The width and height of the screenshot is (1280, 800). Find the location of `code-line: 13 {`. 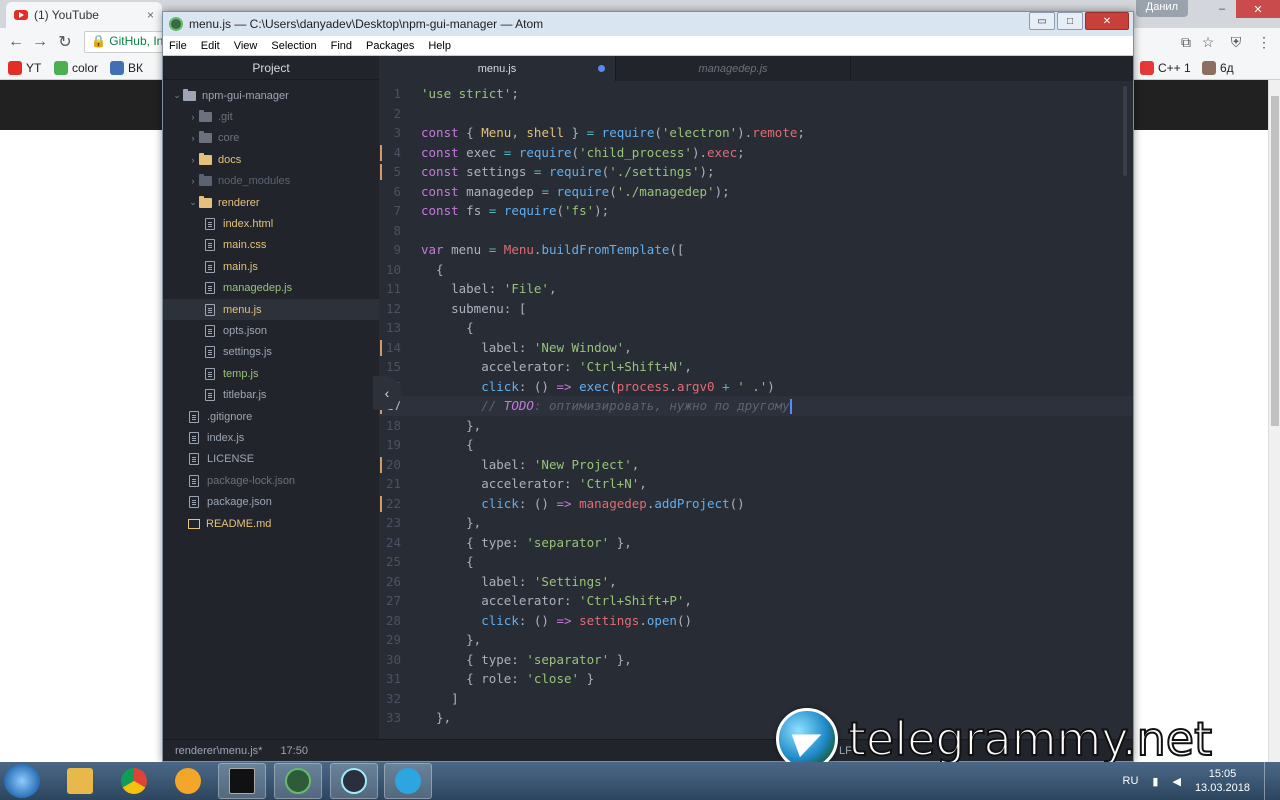

code-line: 13 { is located at coordinates (756, 328).